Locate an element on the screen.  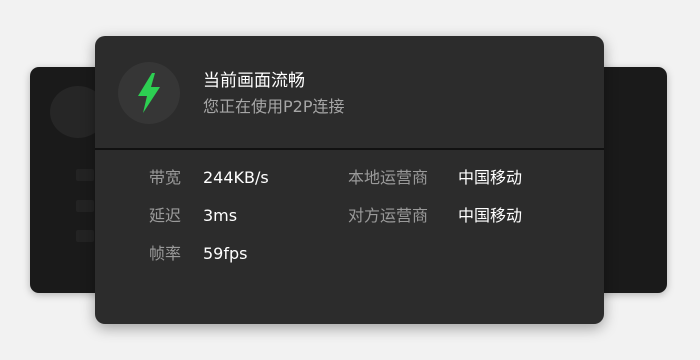
divider is located at coordinates (349, 149).